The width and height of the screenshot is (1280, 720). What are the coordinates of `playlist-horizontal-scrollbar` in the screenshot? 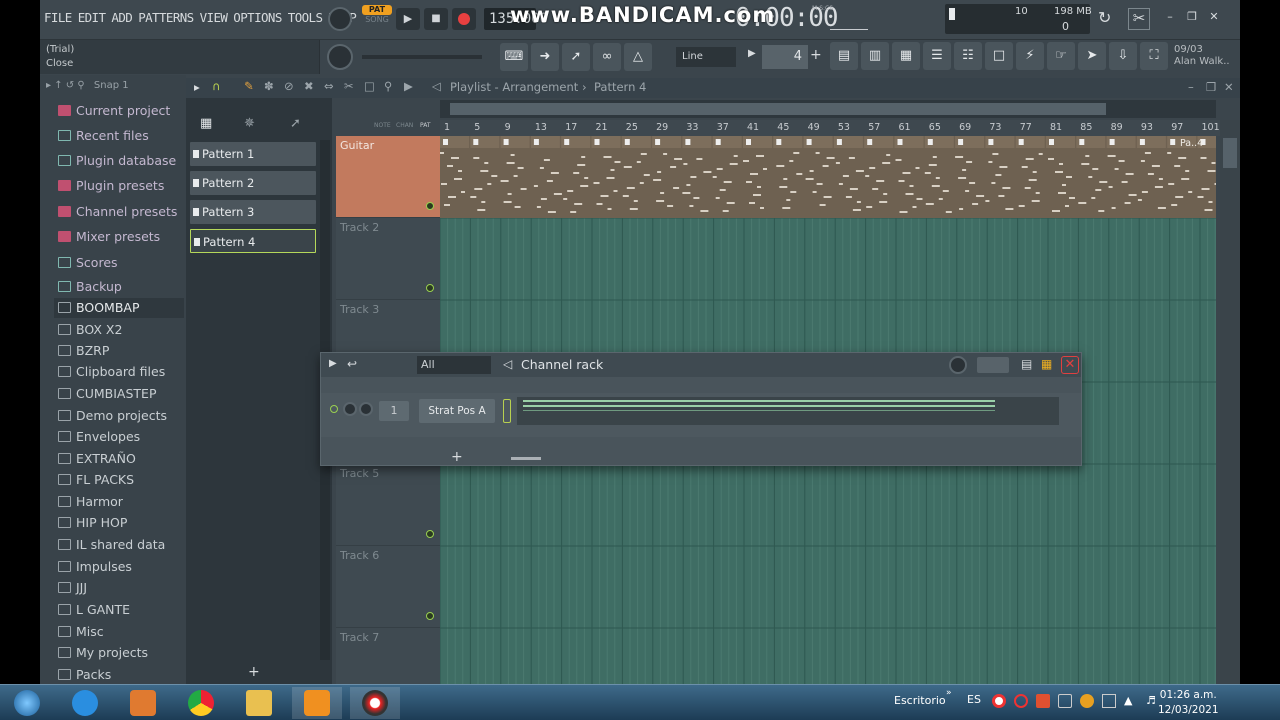 It's located at (828, 109).